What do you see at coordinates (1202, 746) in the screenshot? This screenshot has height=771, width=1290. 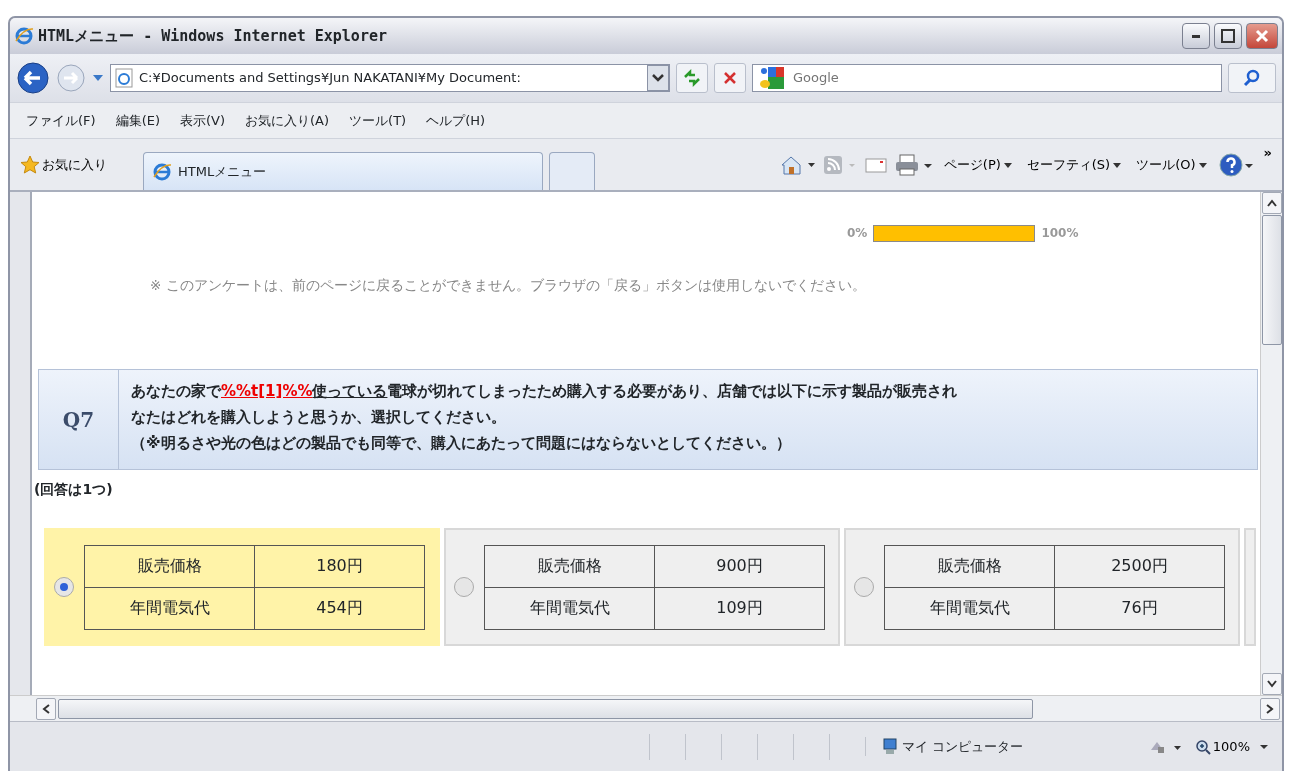 I see `zoom-icon` at bounding box center [1202, 746].